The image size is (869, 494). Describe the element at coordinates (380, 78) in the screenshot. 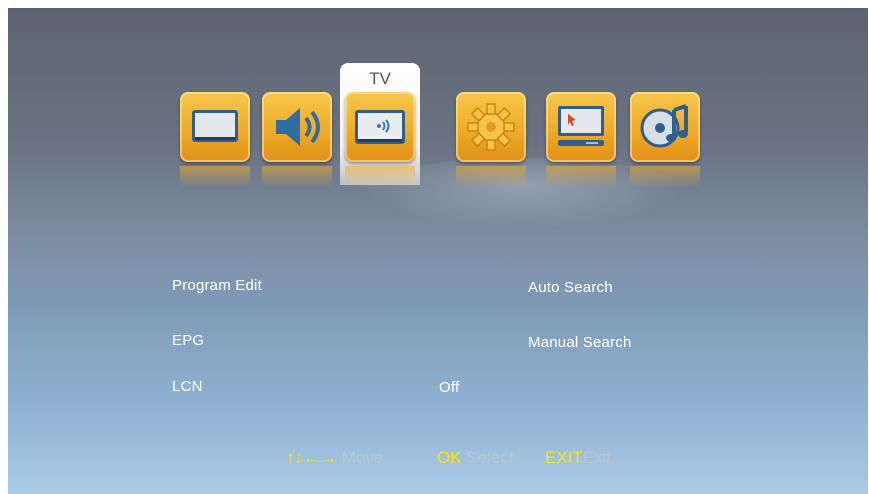

I see `selected-category-title: TV` at that location.